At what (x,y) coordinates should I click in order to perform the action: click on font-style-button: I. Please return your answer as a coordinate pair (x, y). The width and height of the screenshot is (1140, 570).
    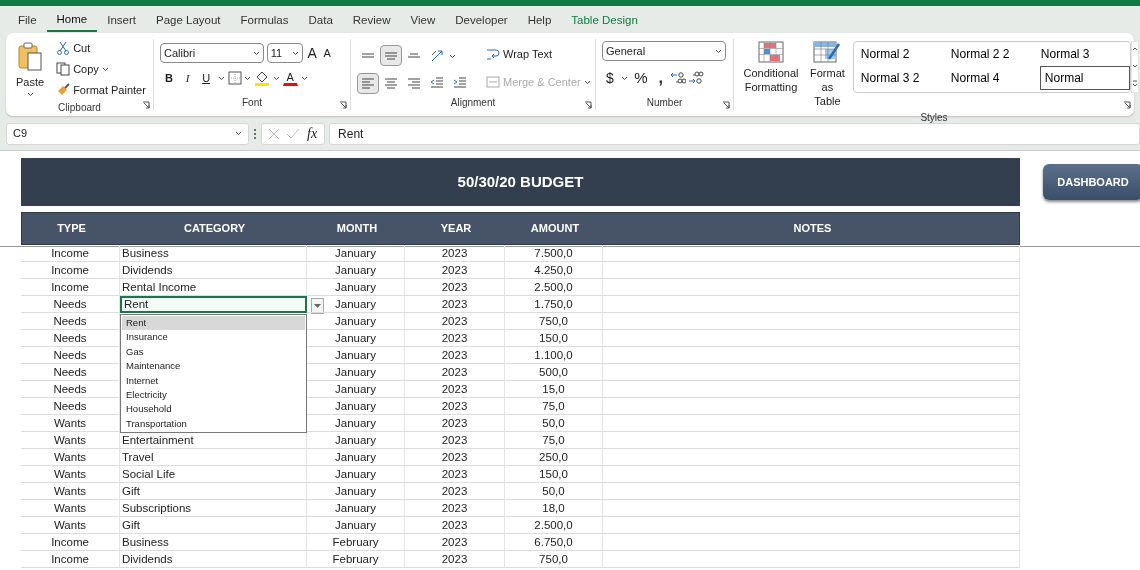
    Looking at the image, I should click on (187, 78).